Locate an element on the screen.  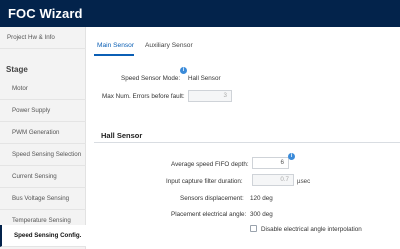
sidebar-item-speed-sensing-config: Speed Sensing Config. is located at coordinates (43, 236).